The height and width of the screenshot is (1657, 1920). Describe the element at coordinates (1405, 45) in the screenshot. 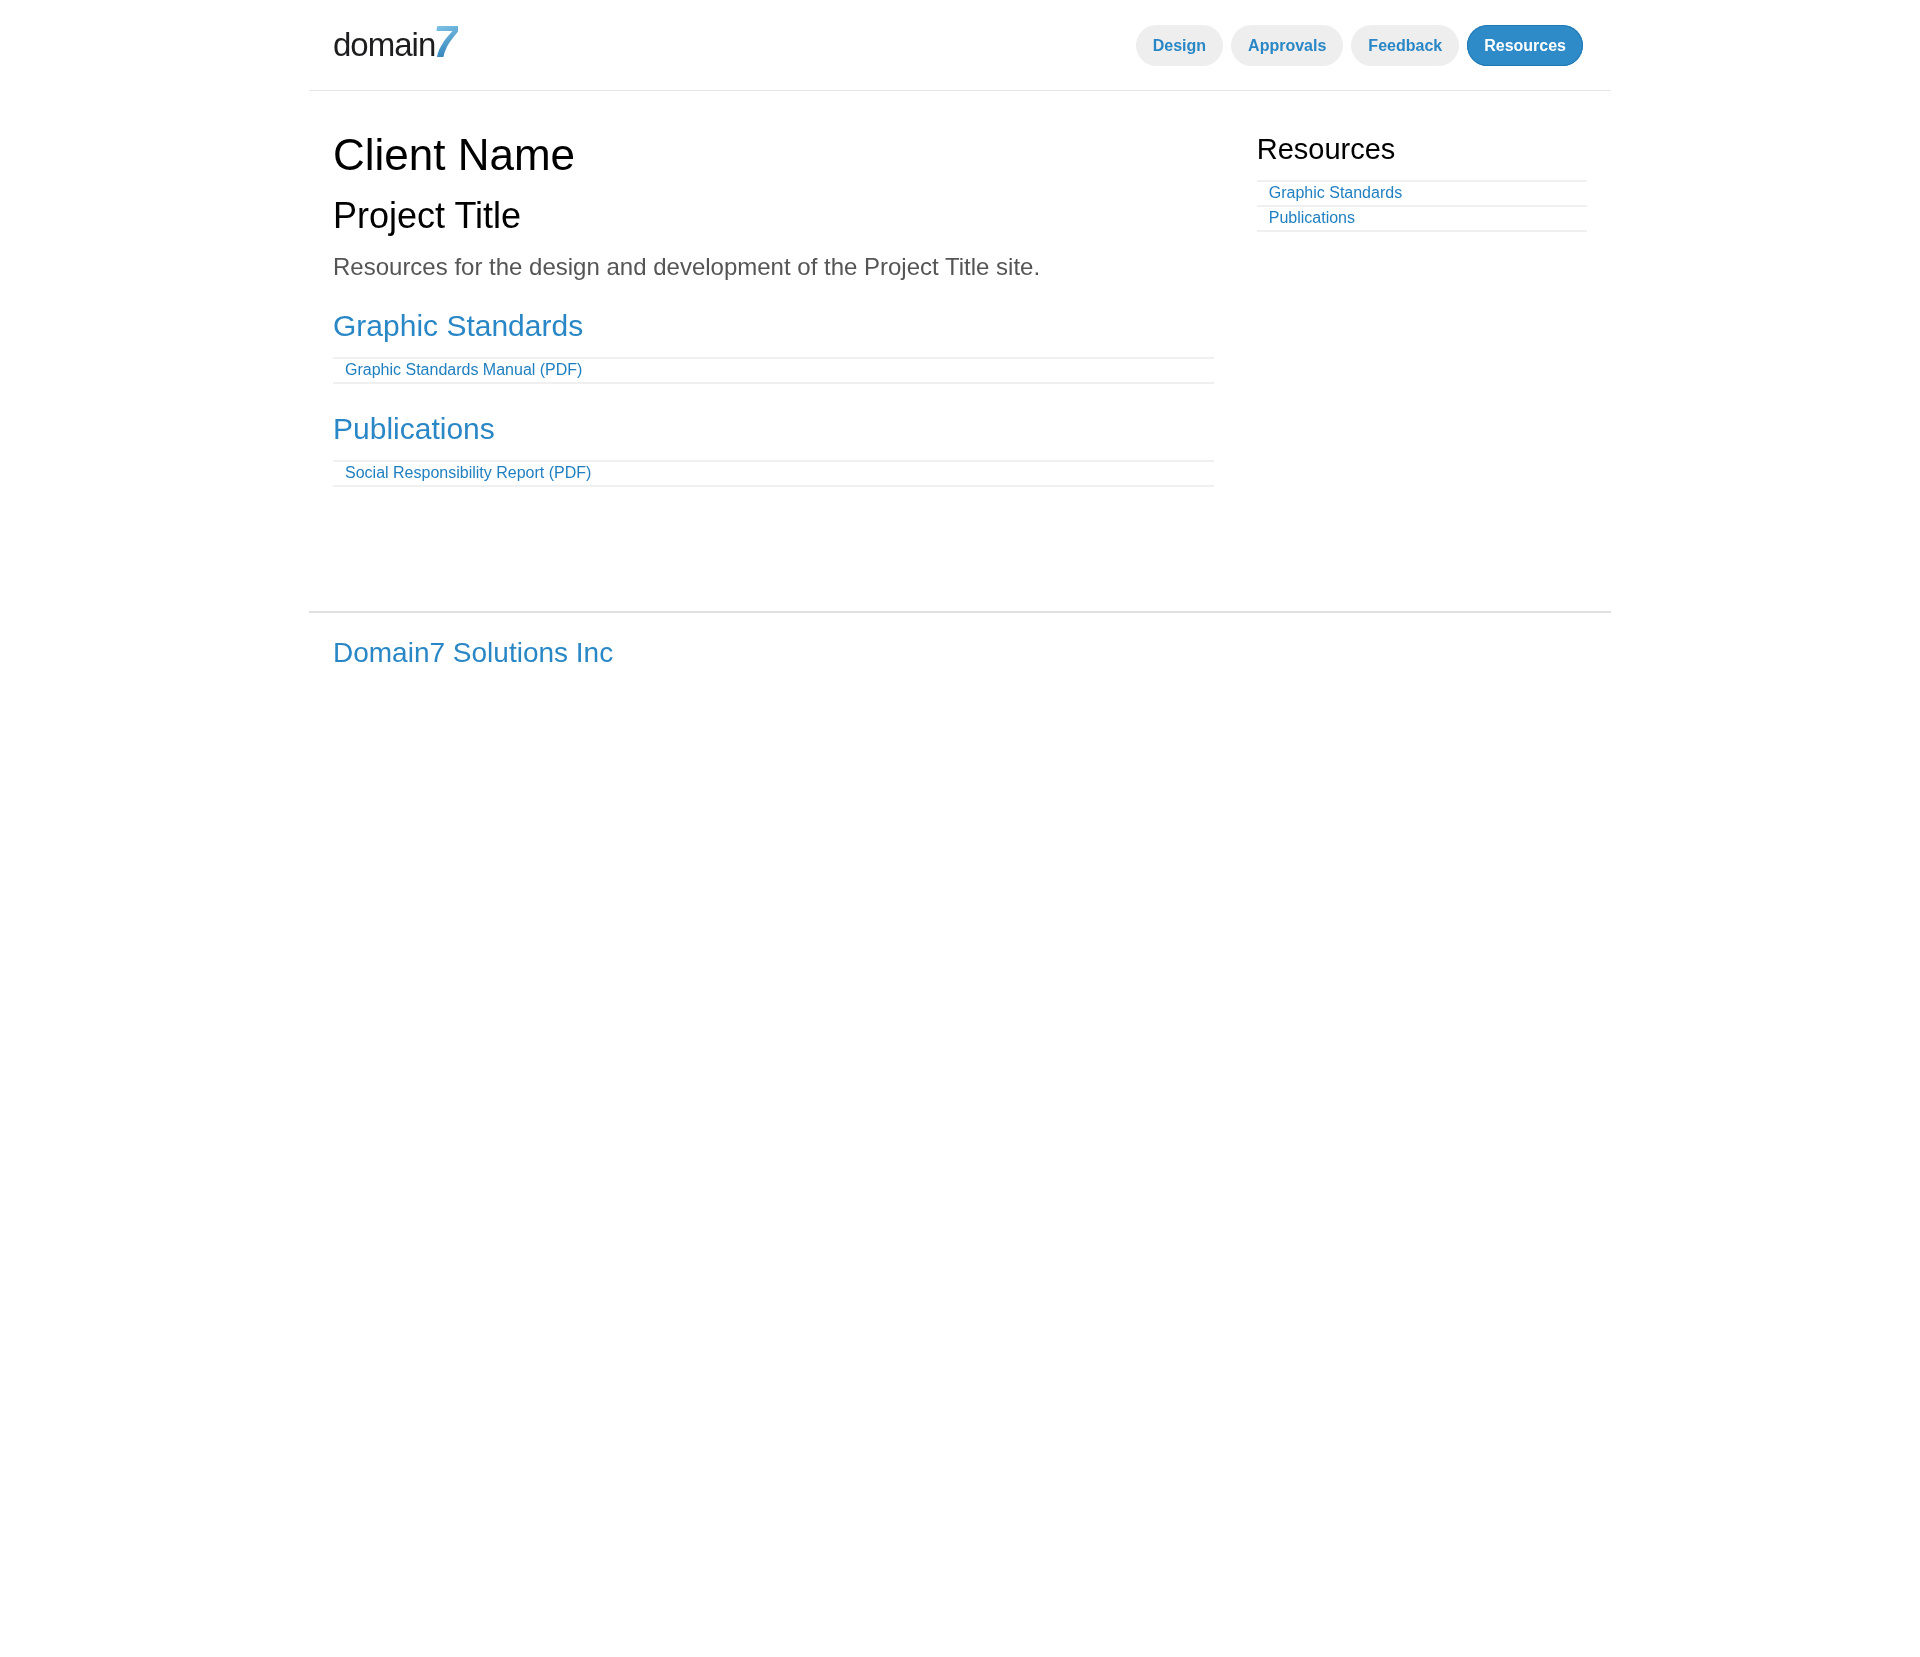

I see `nav-tab: Feedback` at that location.